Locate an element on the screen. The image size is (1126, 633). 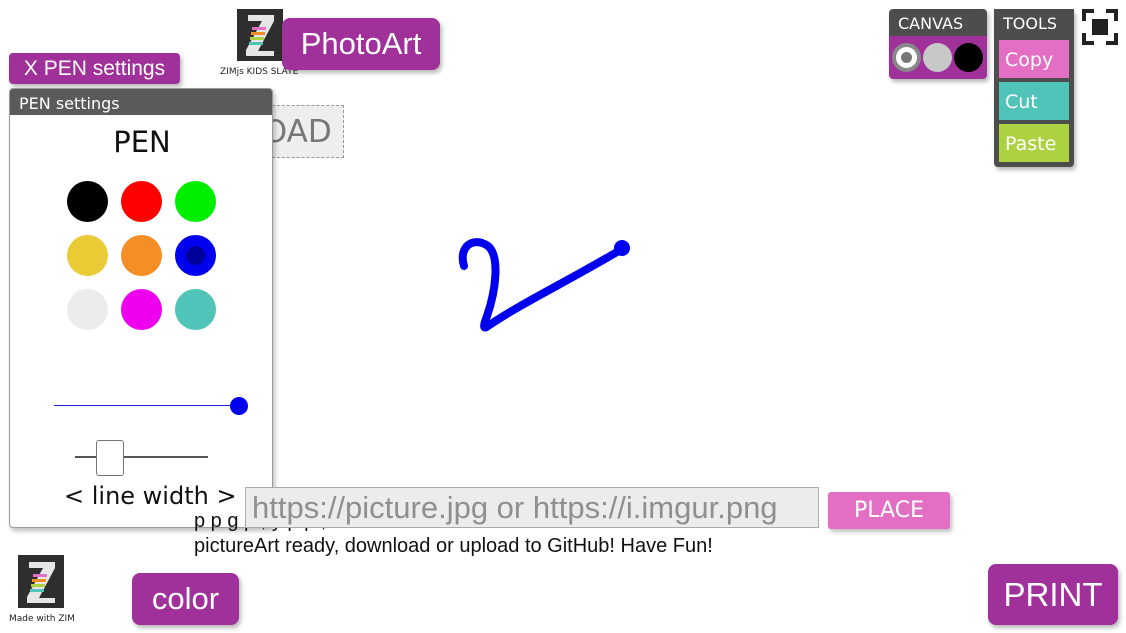
color-button: color is located at coordinates (185, 599).